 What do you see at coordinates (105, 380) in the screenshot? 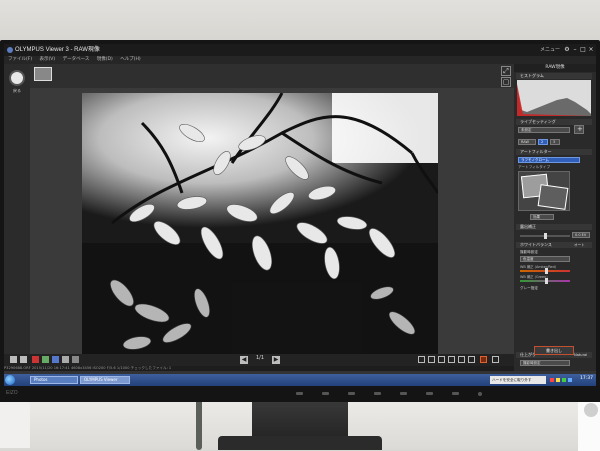
I see `taskbar-item-viewer: OLYMPUS Viewer` at bounding box center [105, 380].